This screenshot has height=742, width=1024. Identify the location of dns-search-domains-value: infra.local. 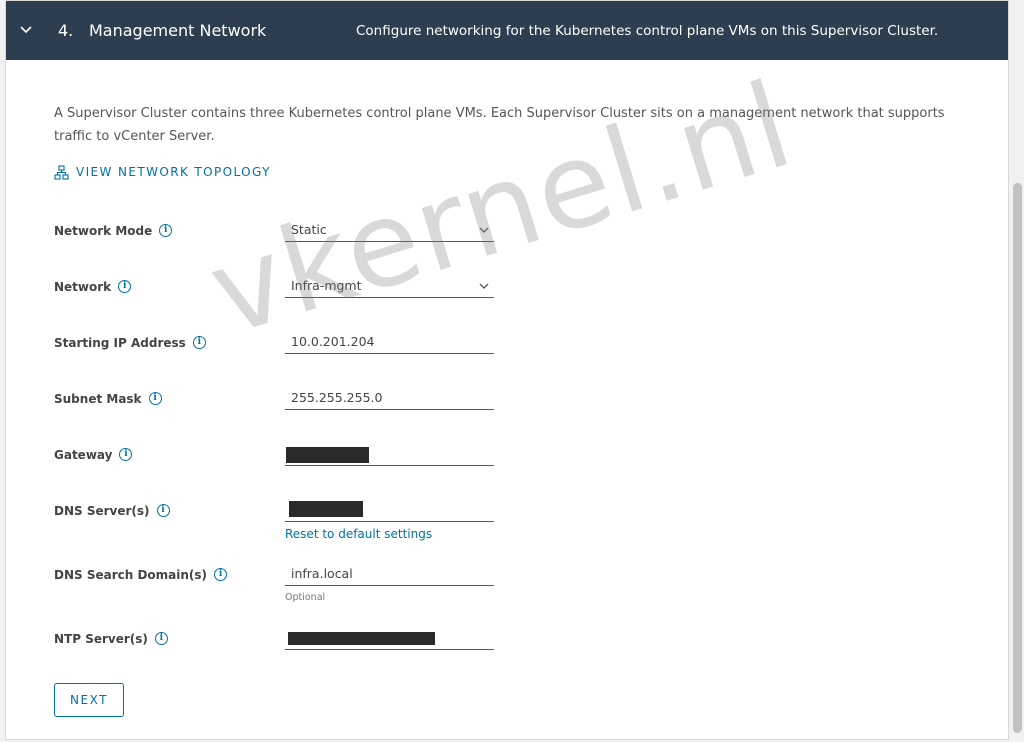
(322, 573).